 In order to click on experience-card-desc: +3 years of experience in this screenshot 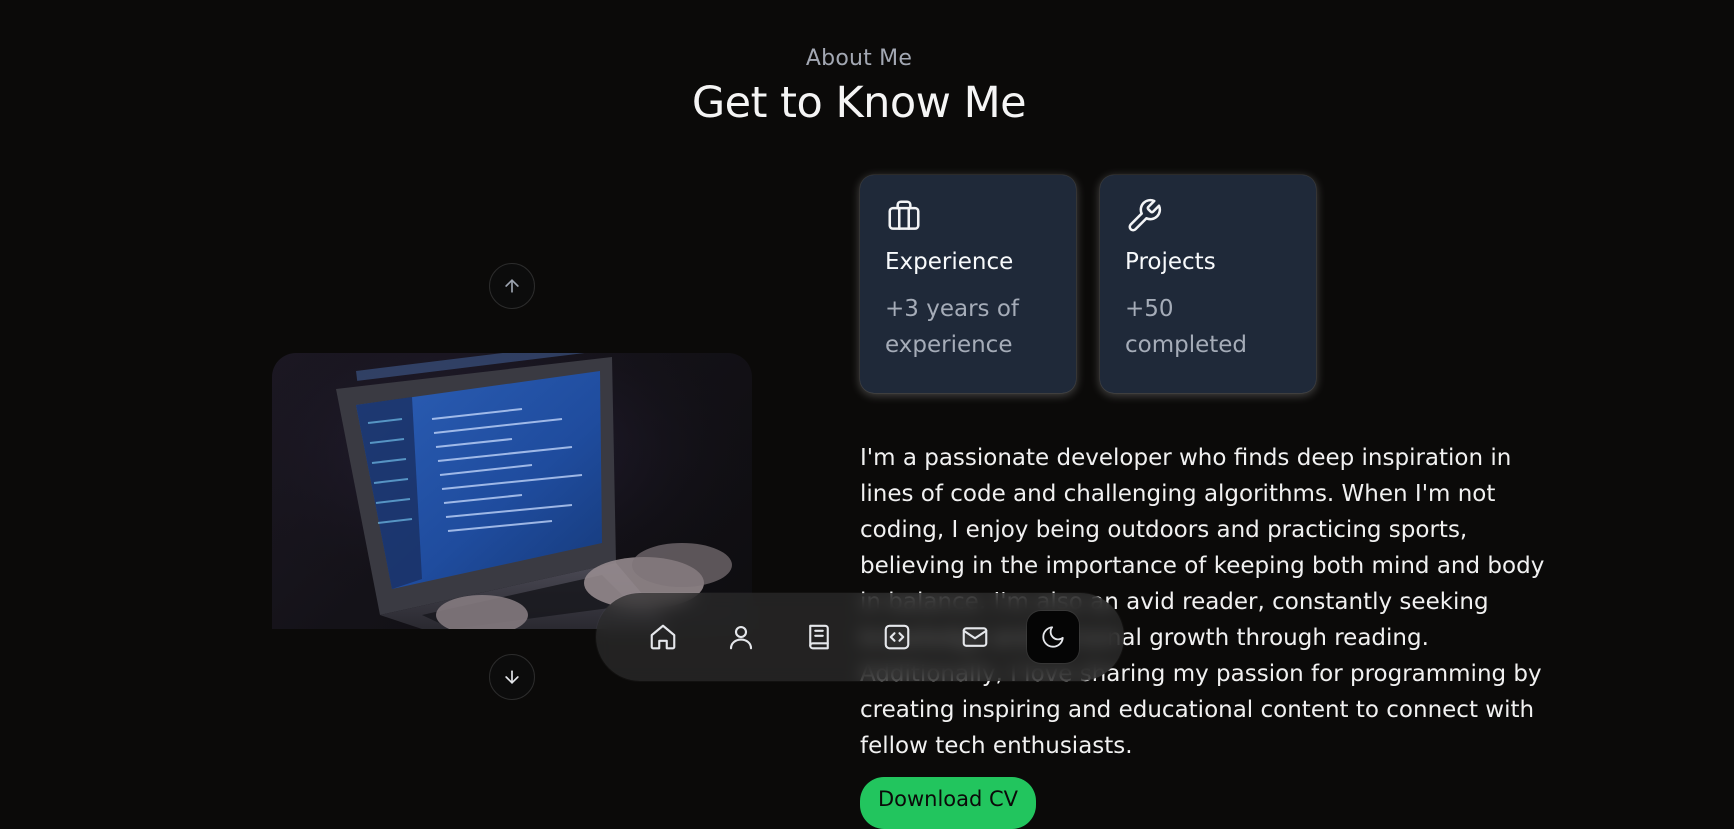, I will do `click(952, 327)`.